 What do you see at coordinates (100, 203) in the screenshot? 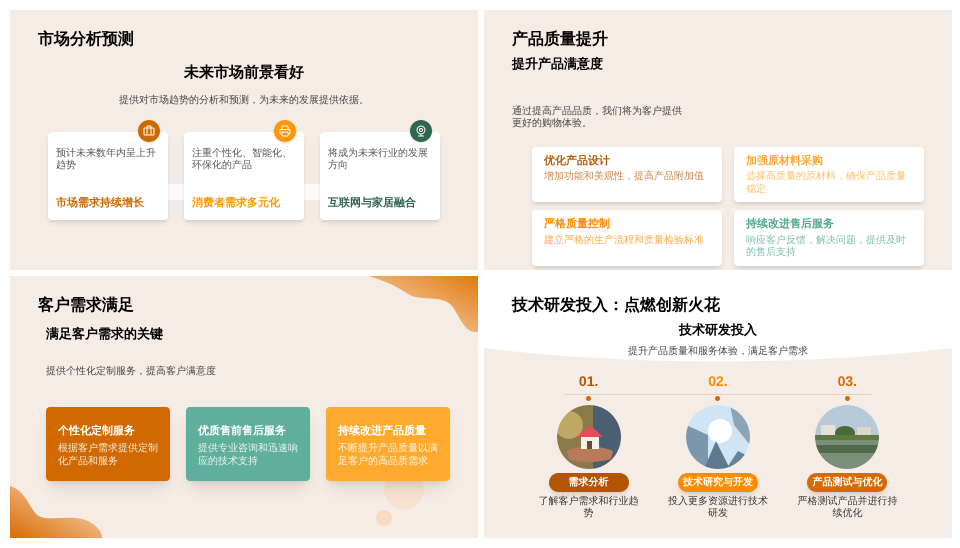
I see `card-label: 市场需求持续增长` at bounding box center [100, 203].